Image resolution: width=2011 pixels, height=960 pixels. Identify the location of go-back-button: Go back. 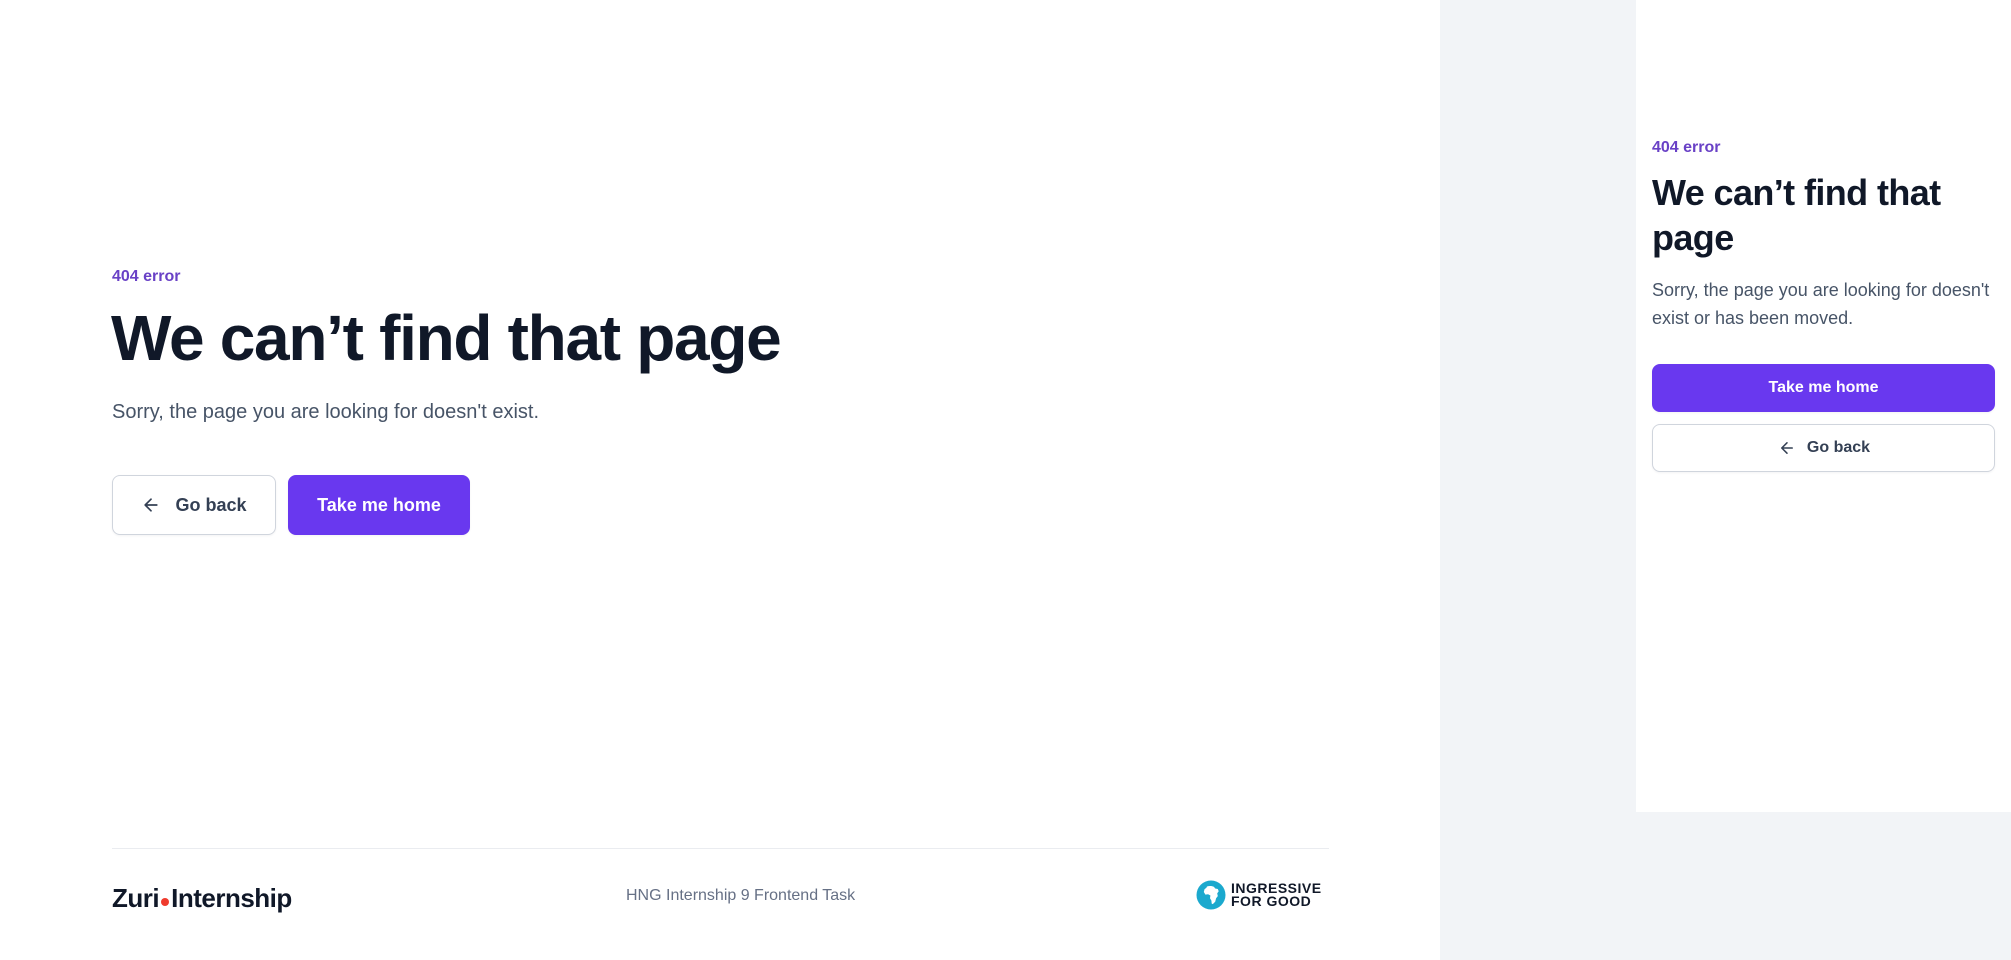
(194, 505).